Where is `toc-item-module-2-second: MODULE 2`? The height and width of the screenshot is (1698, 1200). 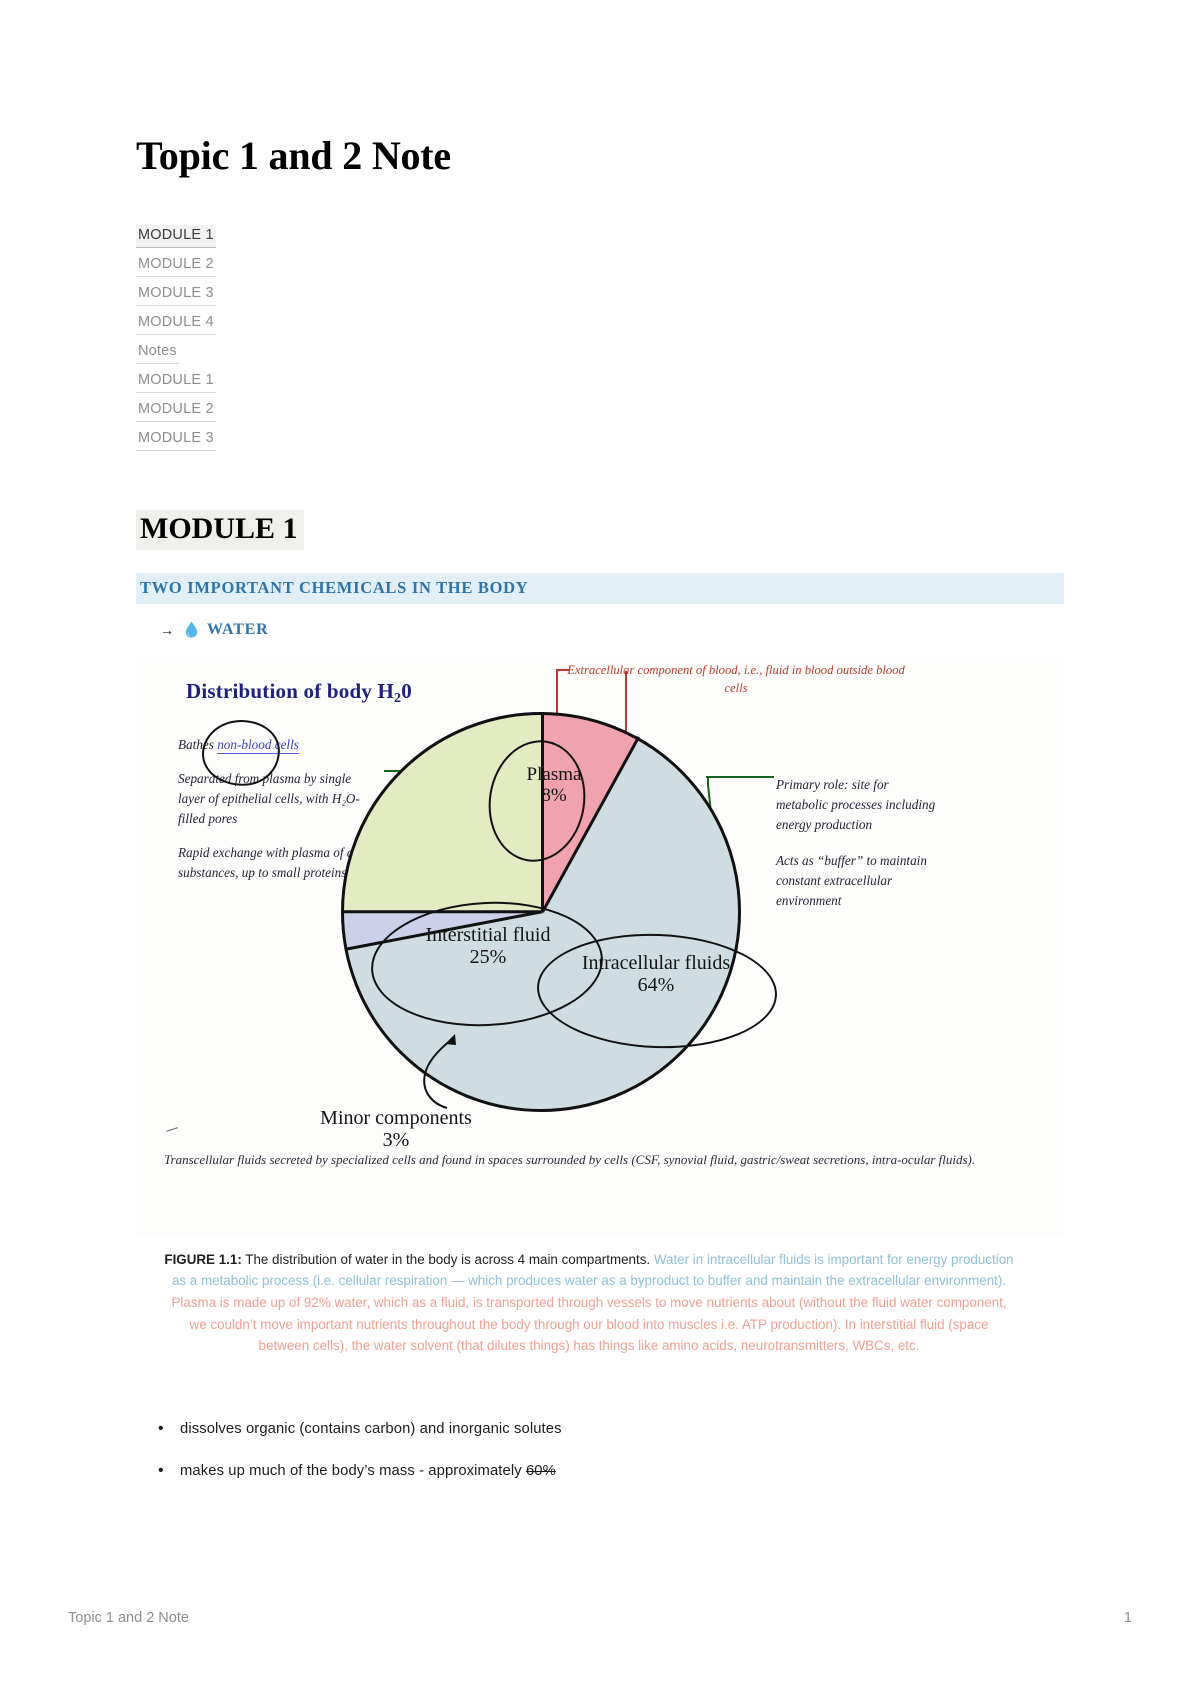
toc-item-module-2-second: MODULE 2 is located at coordinates (176, 410).